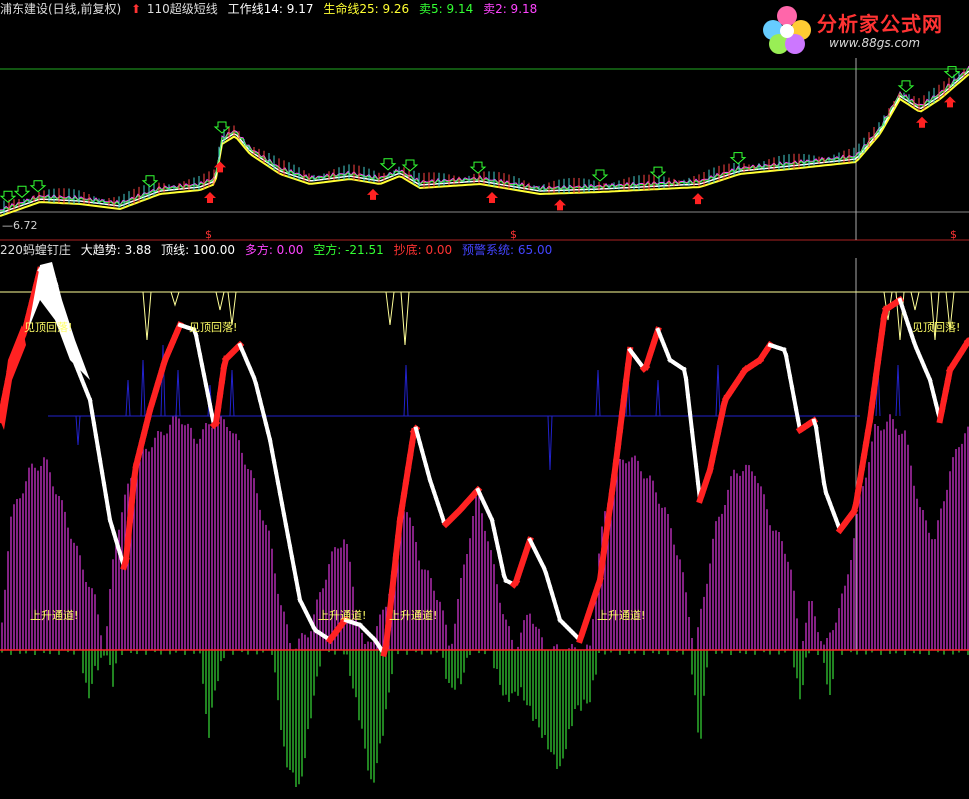 This screenshot has height=799, width=969. I want to click on line-working: 工作线14: 9.17, so click(270, 9).